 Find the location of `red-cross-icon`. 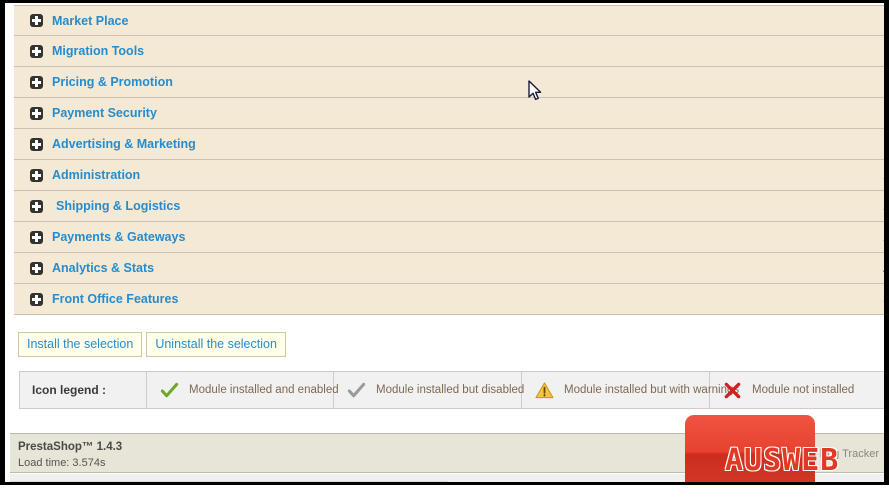

red-cross-icon is located at coordinates (732, 390).